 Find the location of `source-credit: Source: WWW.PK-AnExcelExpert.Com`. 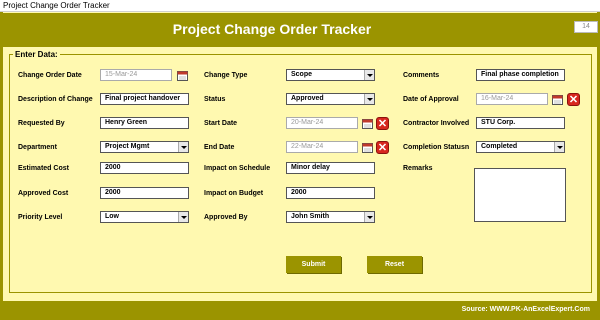

source-credit: Source: WWW.PK-AnExcelExpert.Com is located at coordinates (525, 309).